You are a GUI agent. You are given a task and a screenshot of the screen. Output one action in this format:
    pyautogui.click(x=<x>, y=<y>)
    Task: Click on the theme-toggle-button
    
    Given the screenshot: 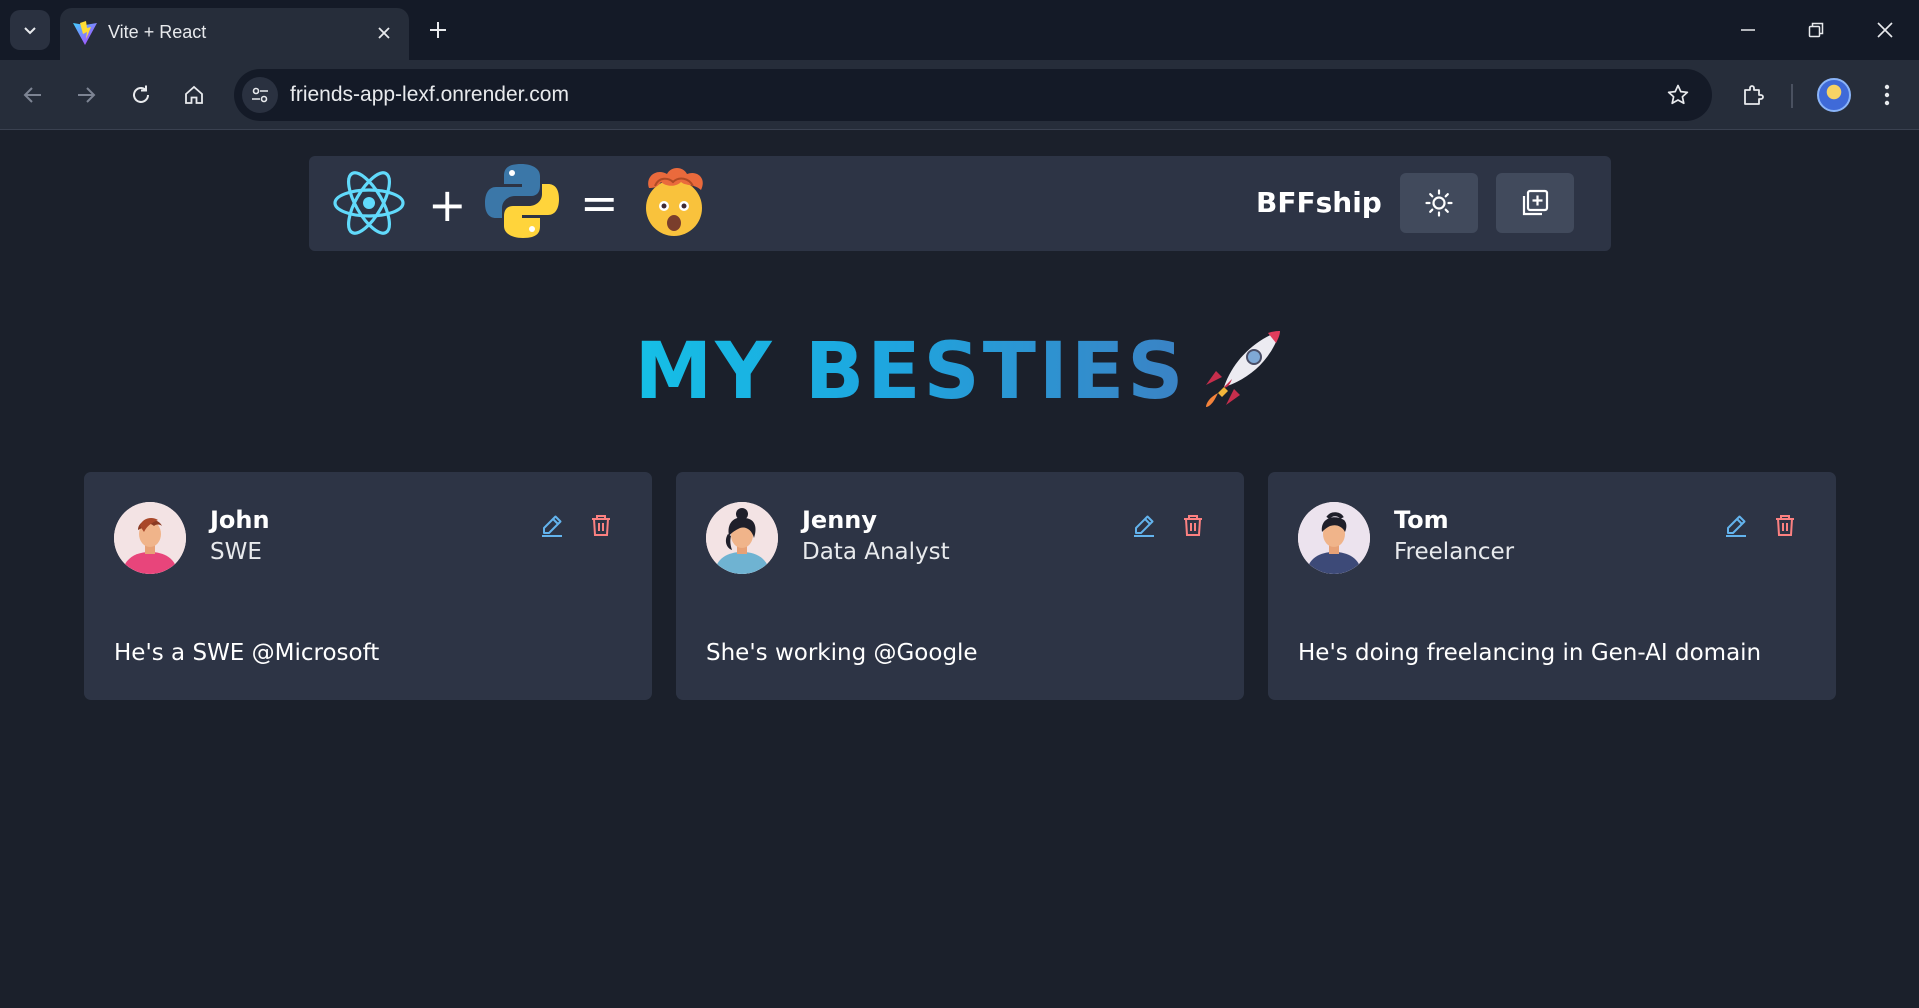 What is the action you would take?
    pyautogui.click(x=1439, y=203)
    